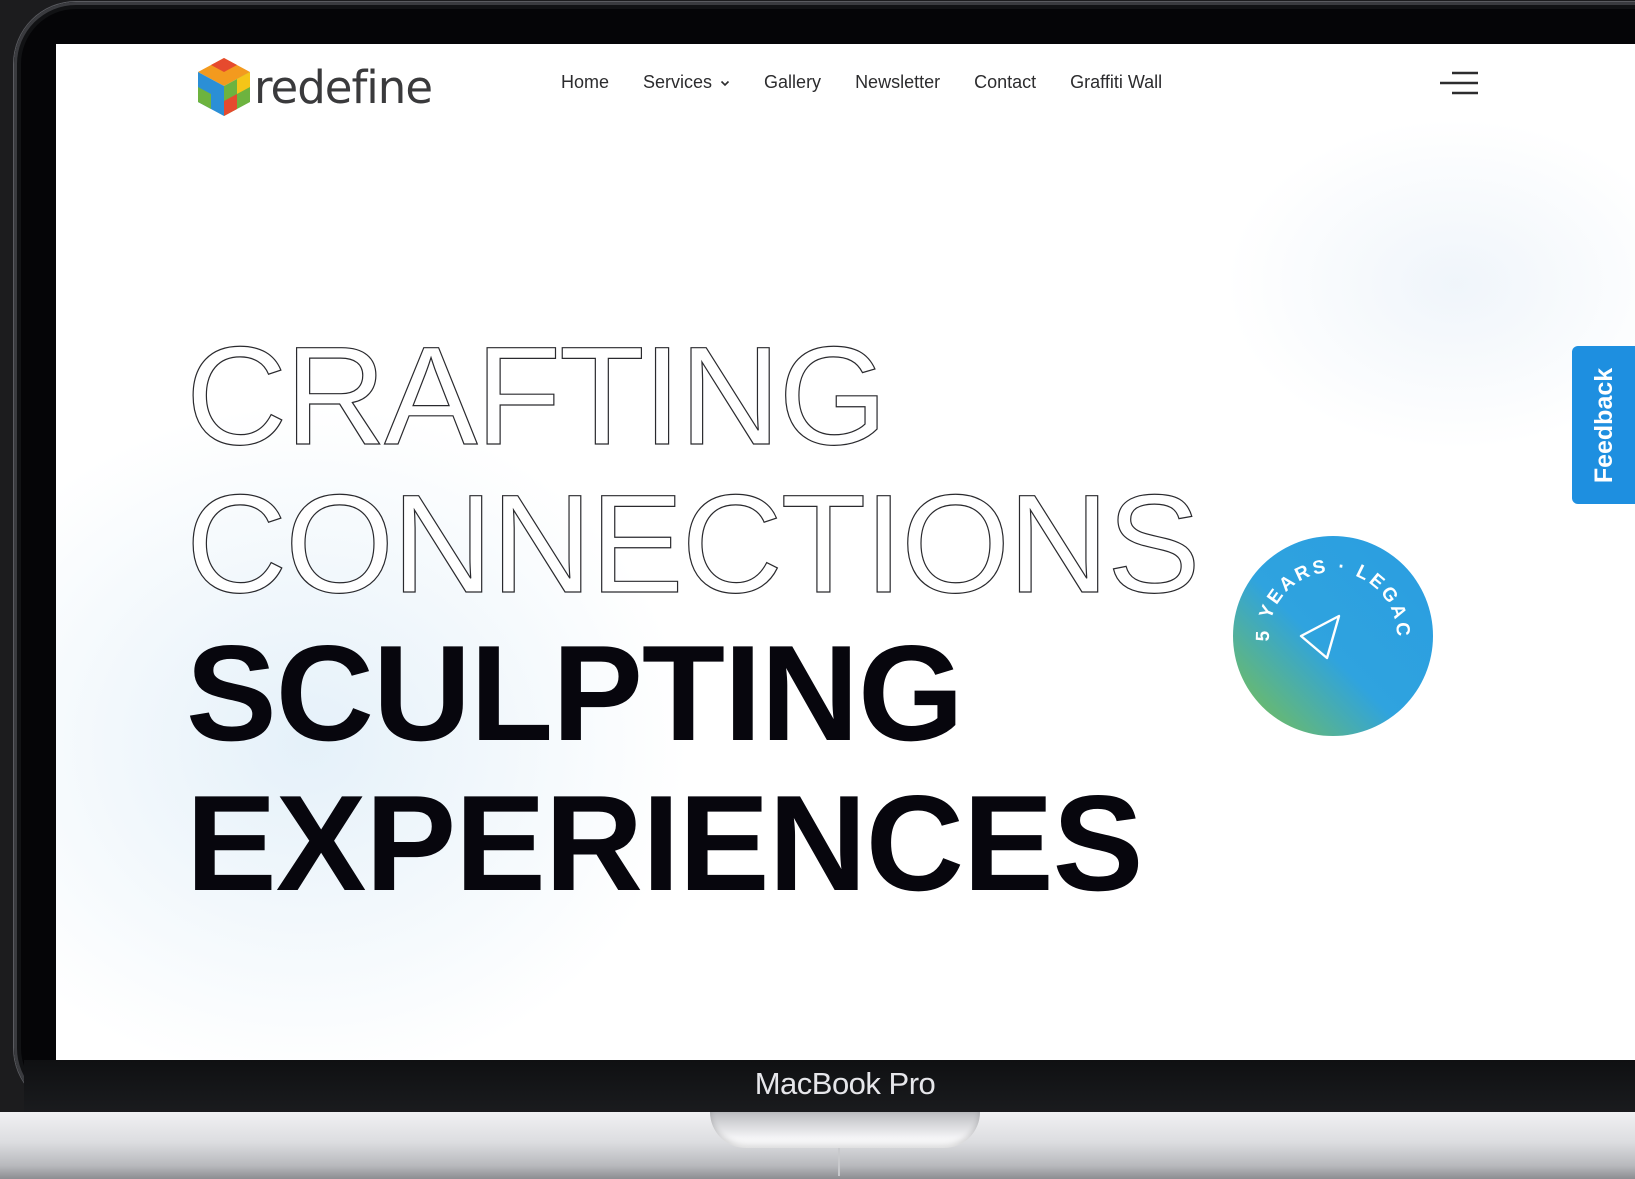  Describe the element at coordinates (664, 843) in the screenshot. I see `headline-solid-line-2: EXPERIENCES` at that location.